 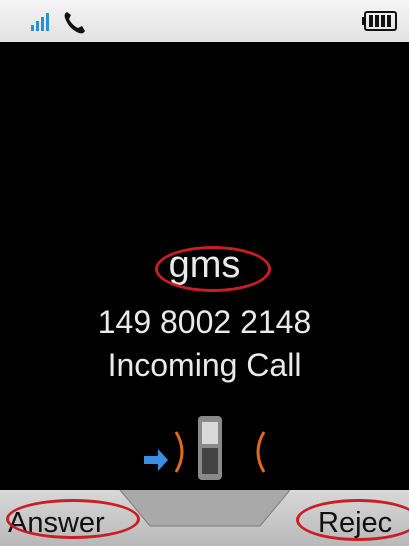 I want to click on ringing-phone-icon, so click(x=205, y=448).